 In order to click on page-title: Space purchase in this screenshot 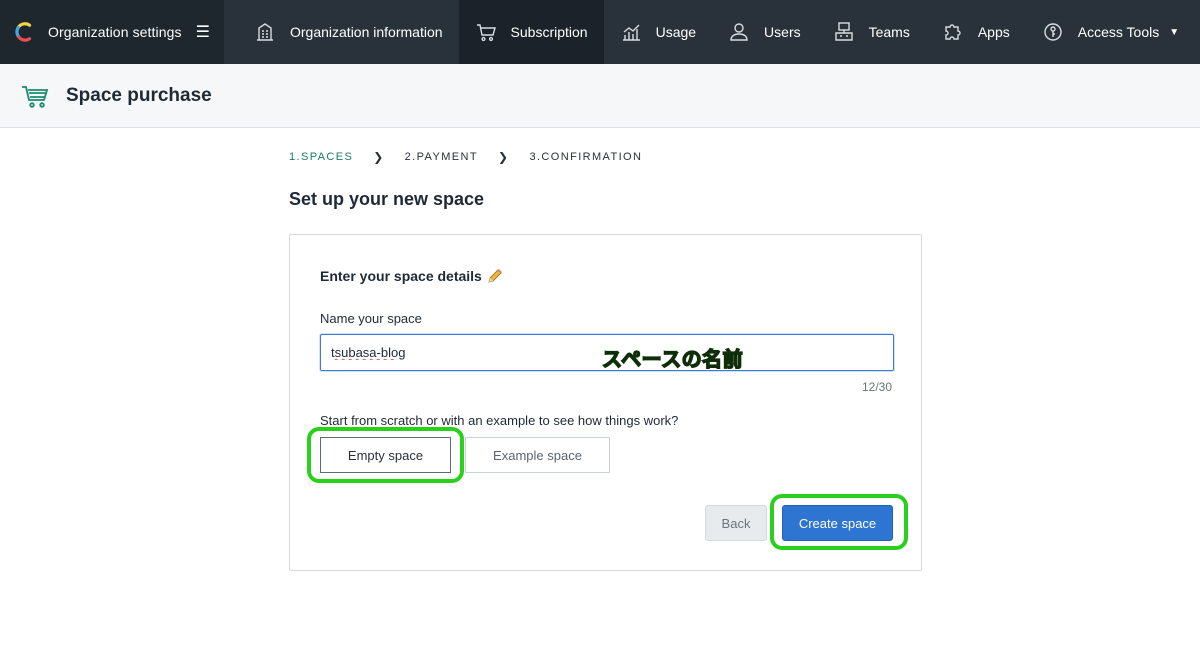, I will do `click(139, 95)`.